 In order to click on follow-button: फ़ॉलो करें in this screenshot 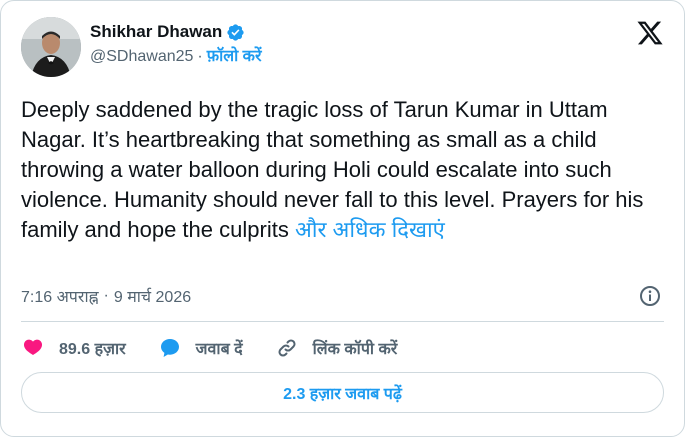, I will do `click(234, 57)`.